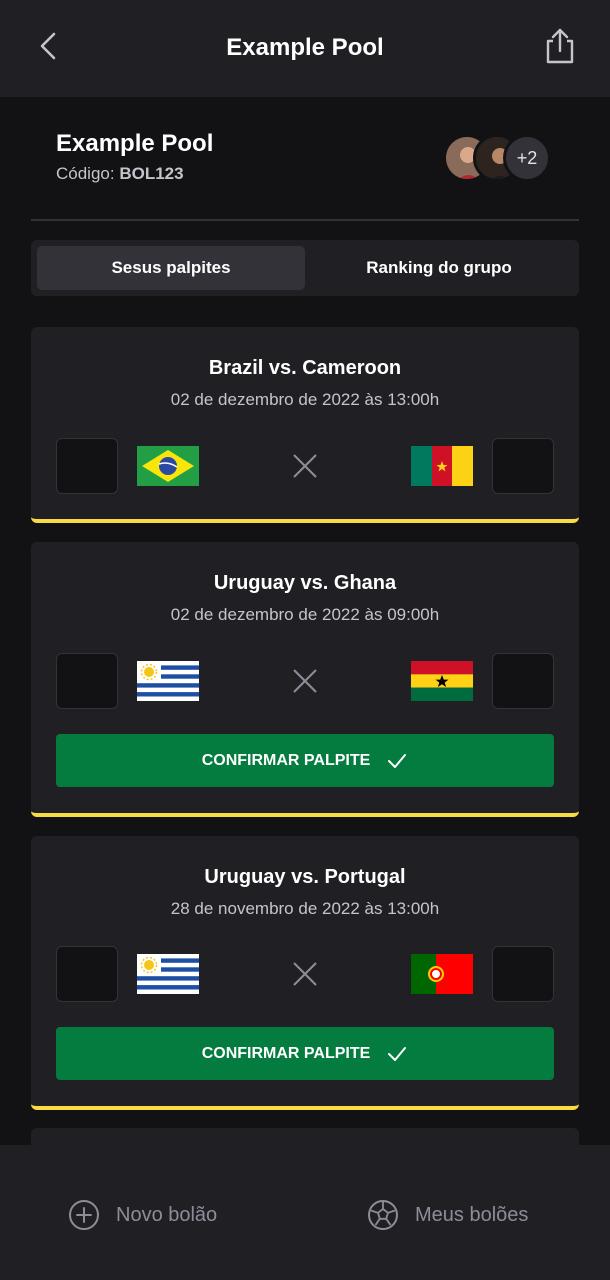 The image size is (610, 1280). I want to click on tab-bar: Sesus palpites Ranking do grupo, so click(305, 268).